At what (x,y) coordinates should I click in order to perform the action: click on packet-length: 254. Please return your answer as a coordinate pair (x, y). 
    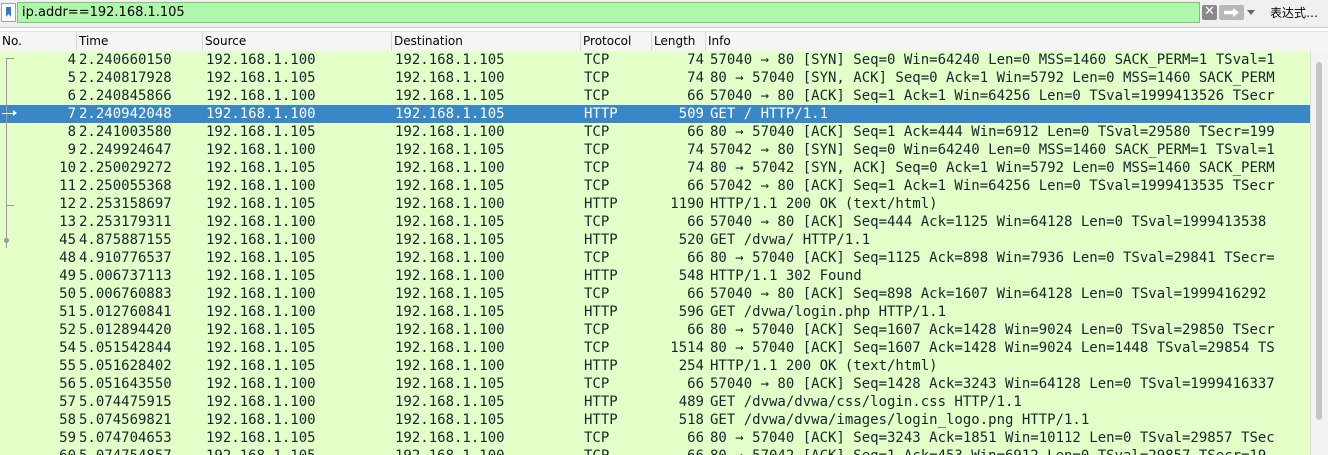
    Looking at the image, I should click on (691, 366).